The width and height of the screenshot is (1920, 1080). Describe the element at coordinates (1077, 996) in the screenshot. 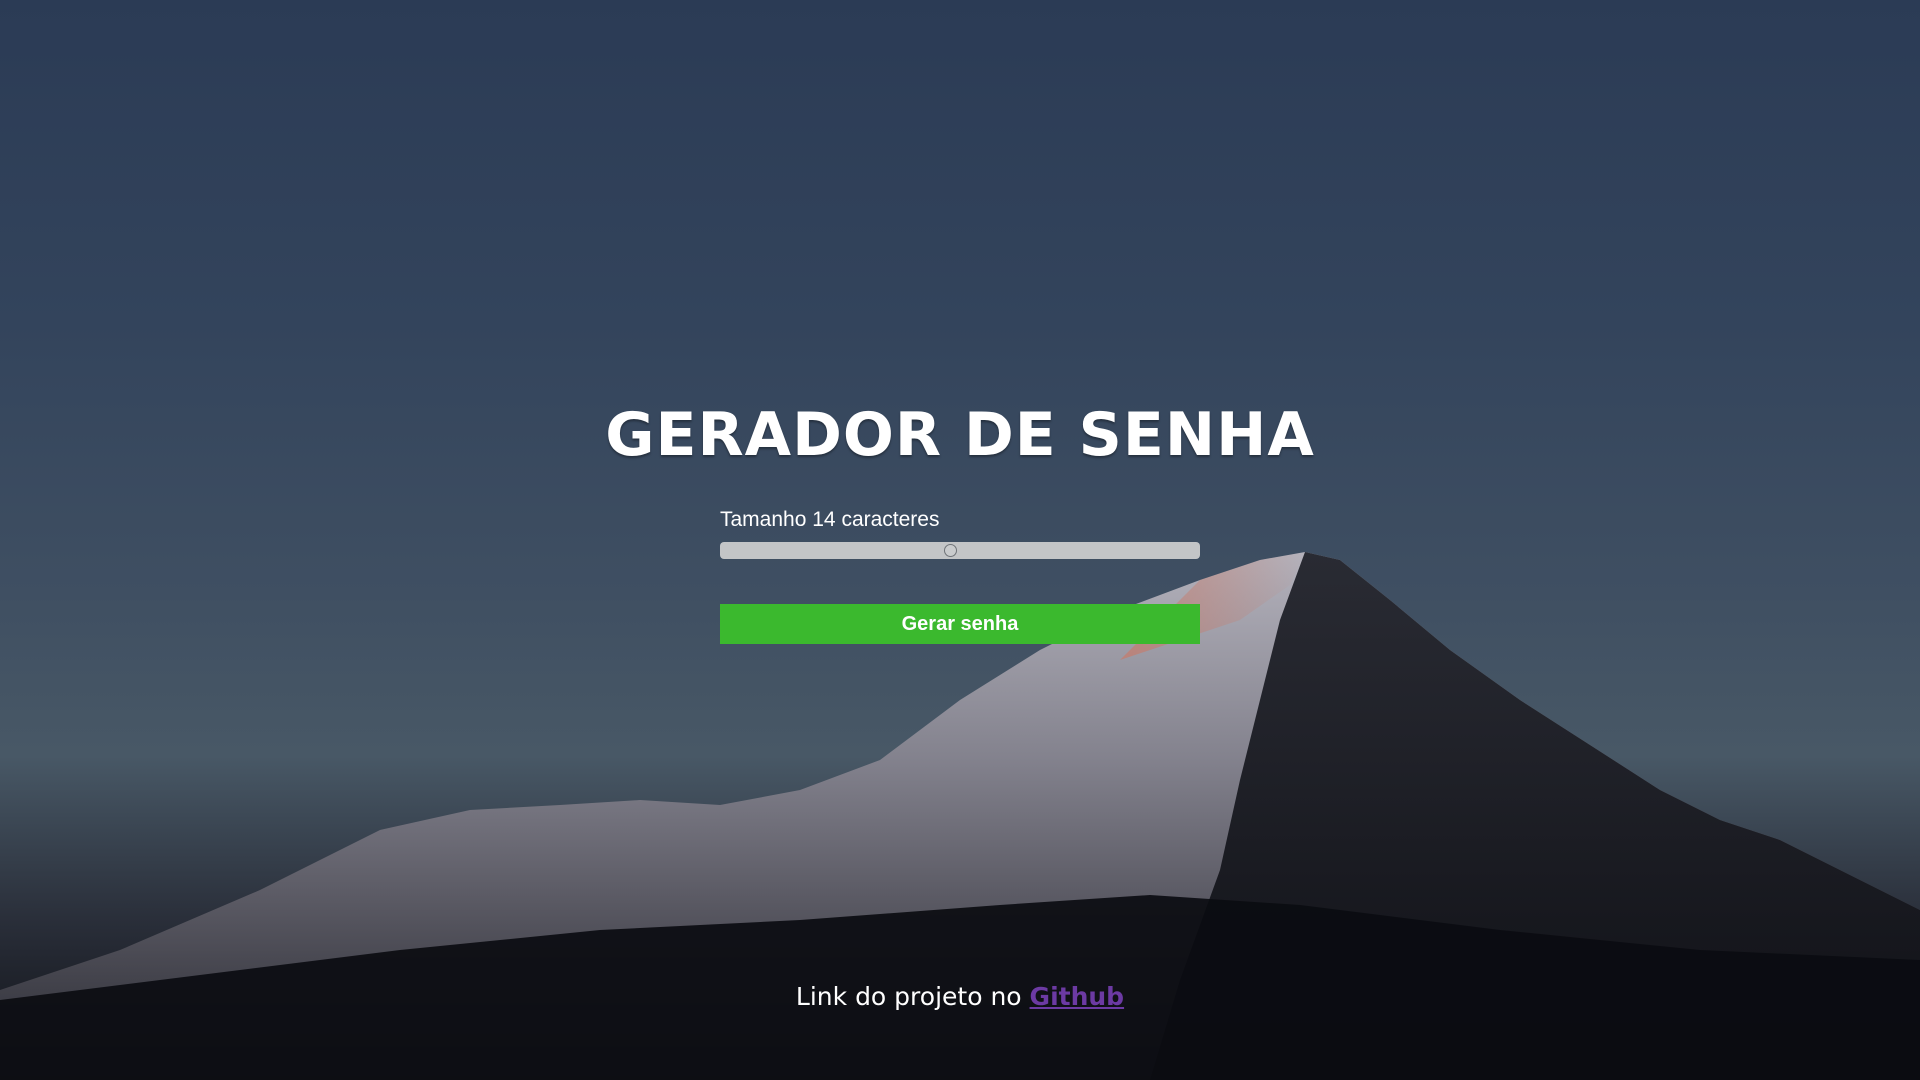

I see `github-link: Github` at that location.